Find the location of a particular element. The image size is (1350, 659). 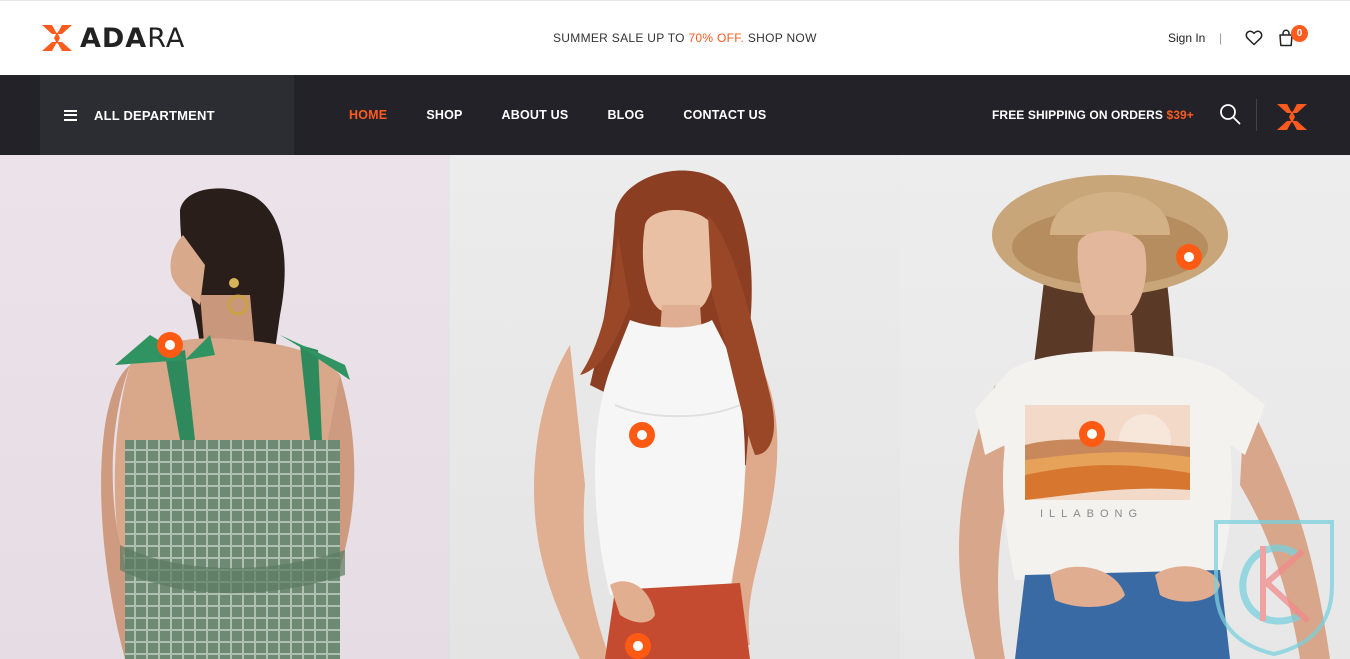

nav-item-shop: SHOP is located at coordinates (444, 115).